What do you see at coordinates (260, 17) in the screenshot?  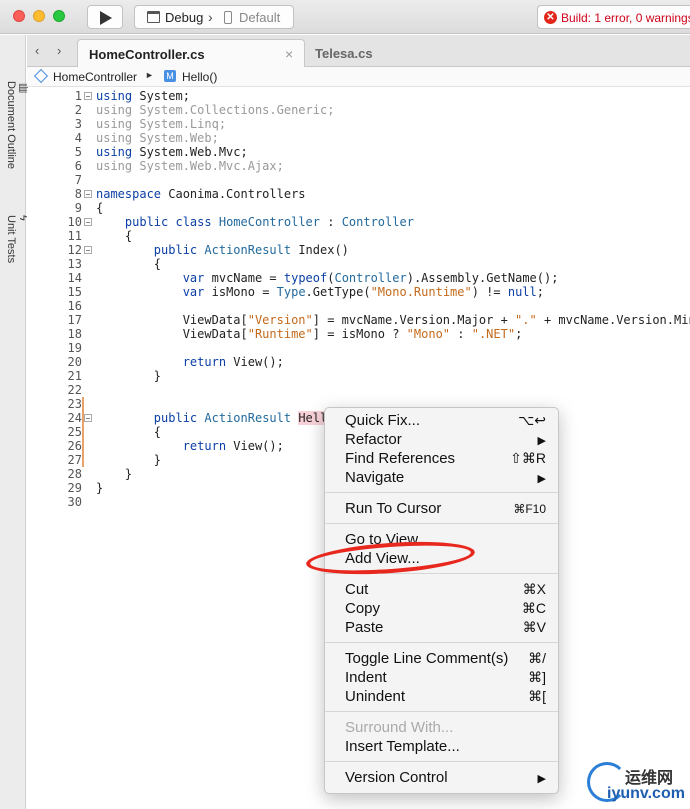 I see `device-label: Default` at bounding box center [260, 17].